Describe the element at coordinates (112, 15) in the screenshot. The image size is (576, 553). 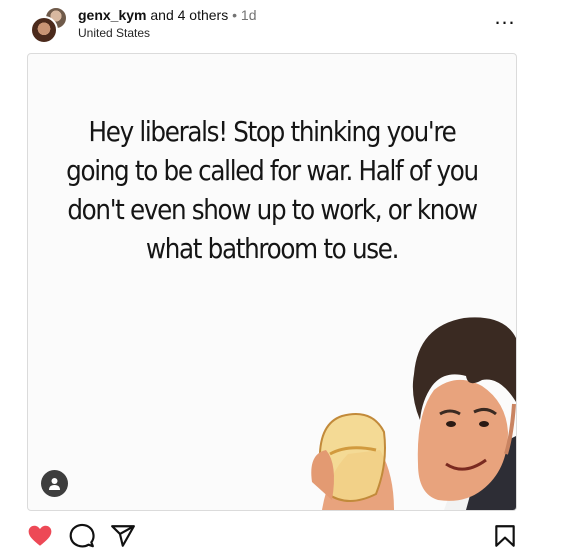
I see `username-link: genx_kym` at that location.